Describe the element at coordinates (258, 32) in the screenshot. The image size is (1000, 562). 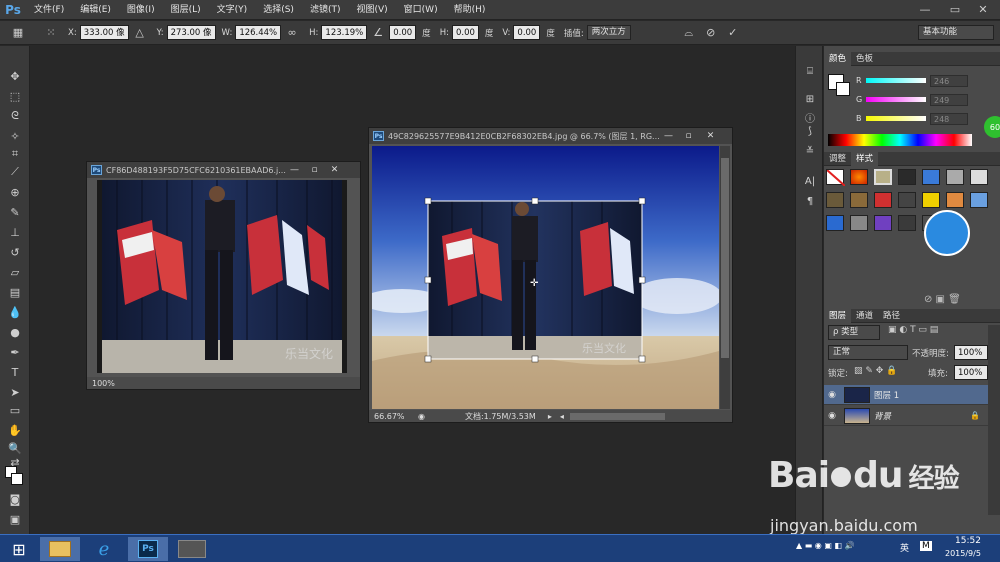
I see `w-field: 126.44%` at that location.